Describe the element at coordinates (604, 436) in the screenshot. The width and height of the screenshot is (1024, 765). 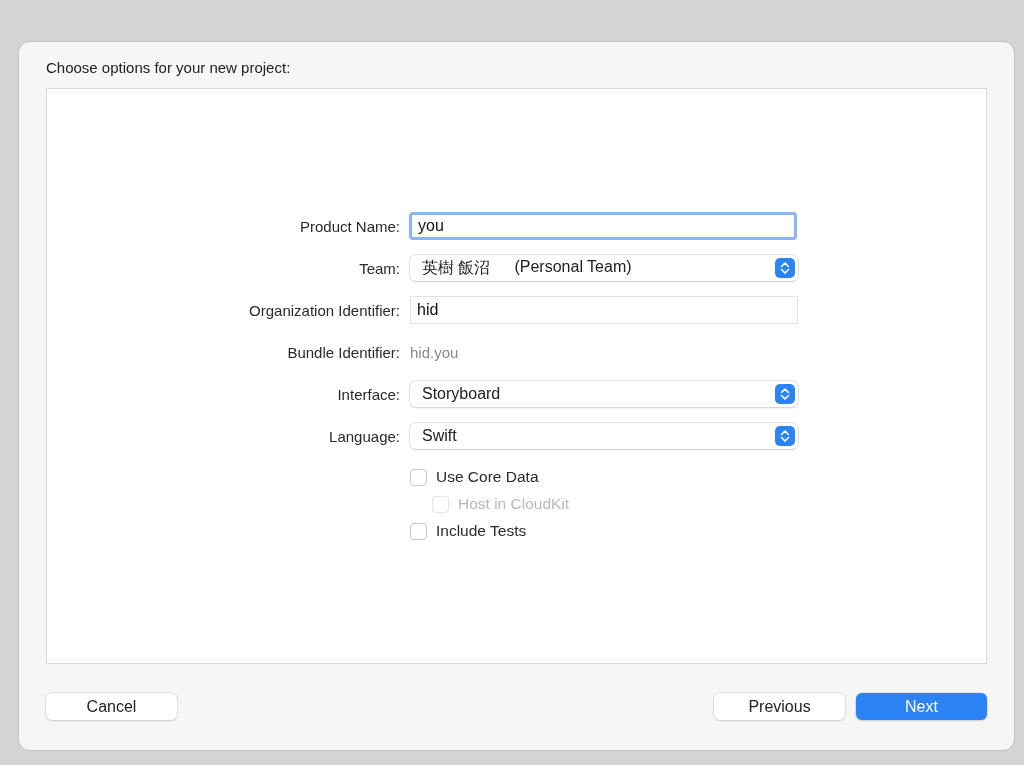
I see `popup-menu: Swift` at that location.